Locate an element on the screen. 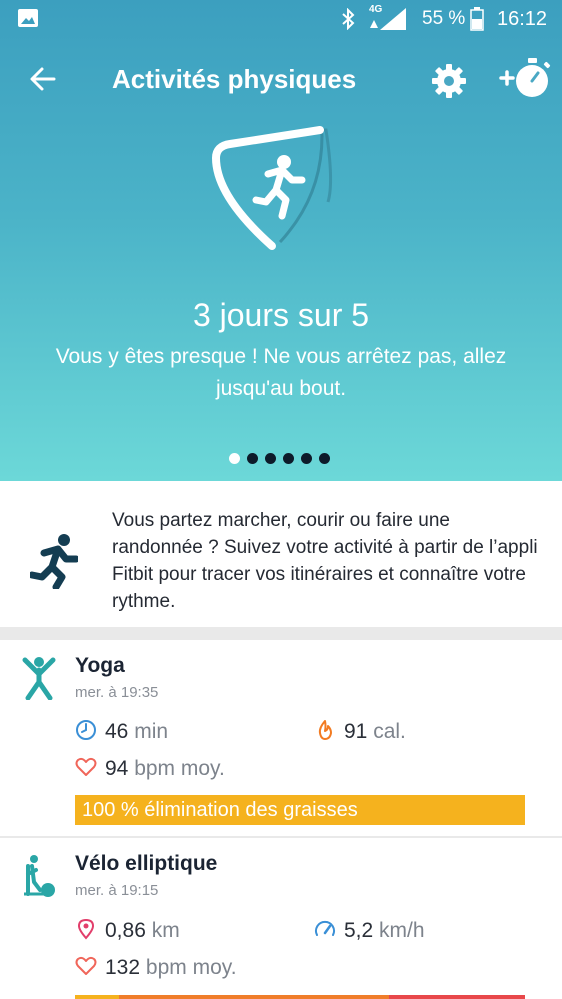  peak-zone-segment is located at coordinates (457, 997).